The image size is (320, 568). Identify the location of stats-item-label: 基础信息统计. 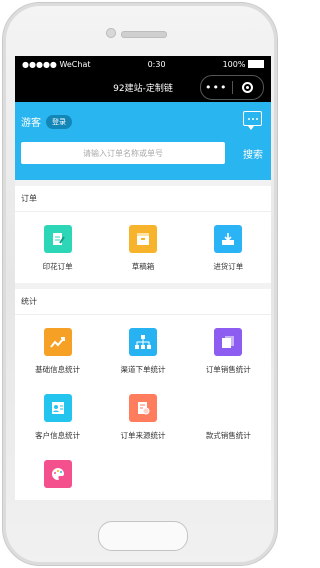
(58, 369).